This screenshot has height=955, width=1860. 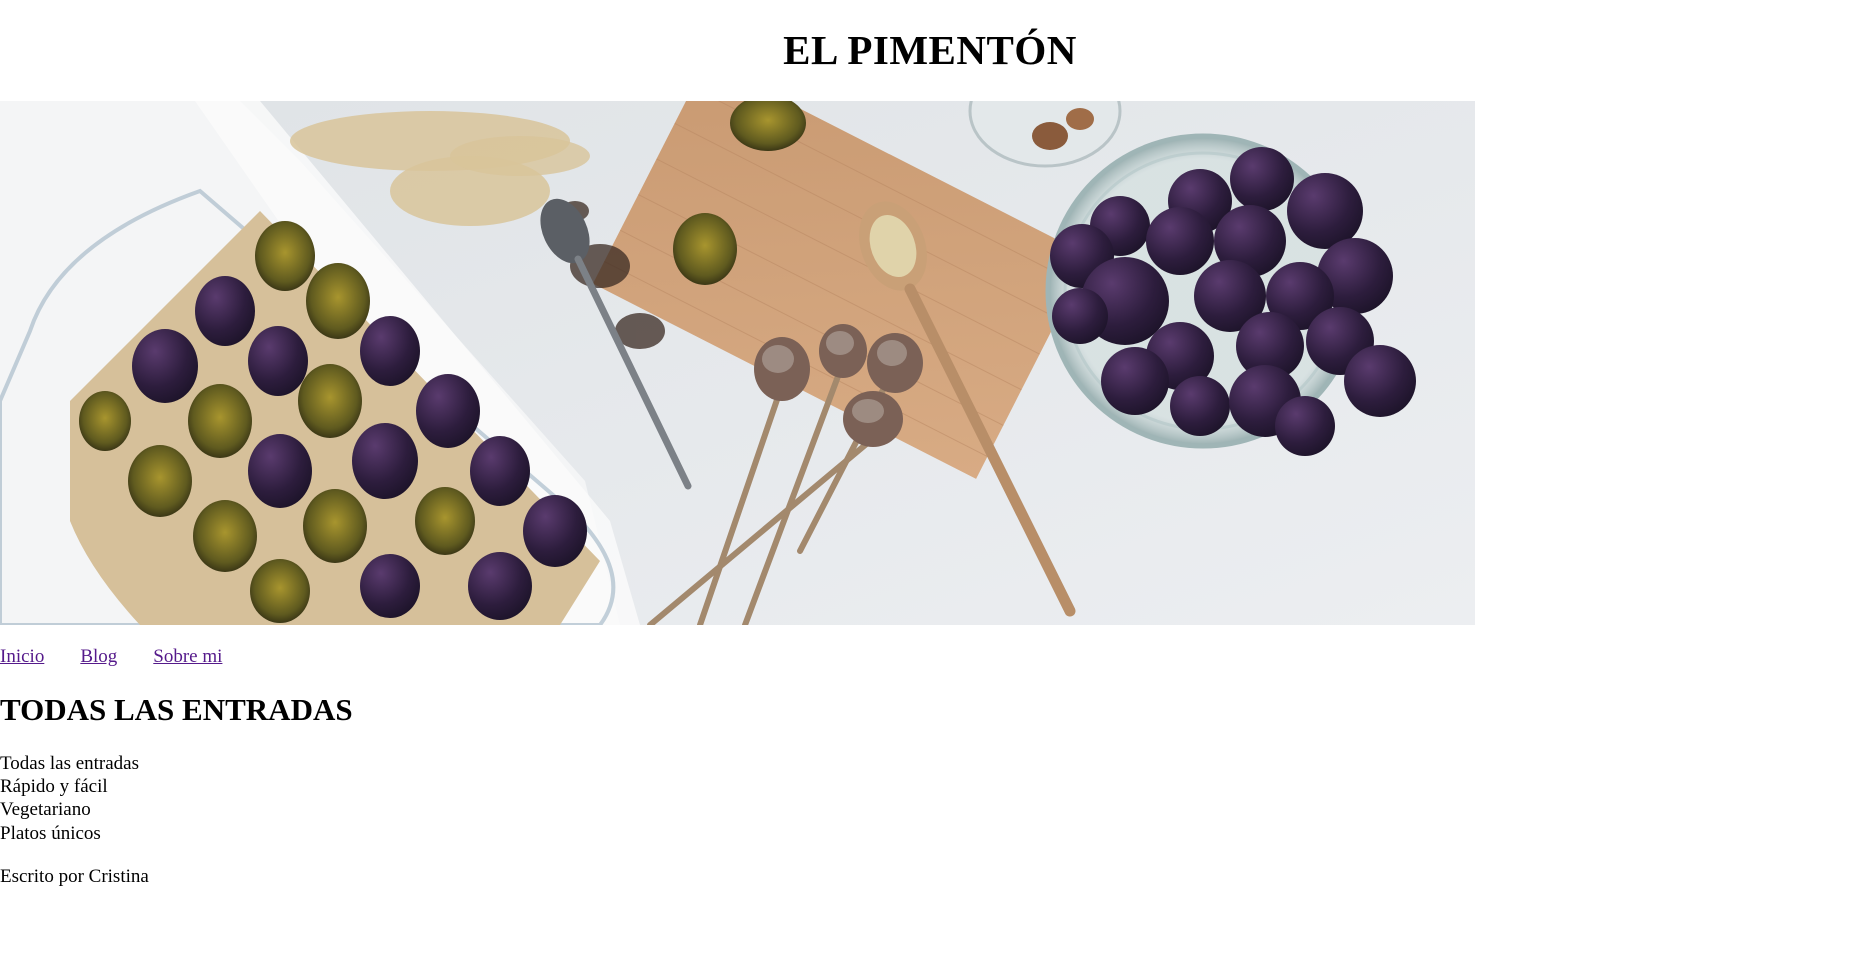 I want to click on site-title: EL PIMENTÓN, so click(x=930, y=50).